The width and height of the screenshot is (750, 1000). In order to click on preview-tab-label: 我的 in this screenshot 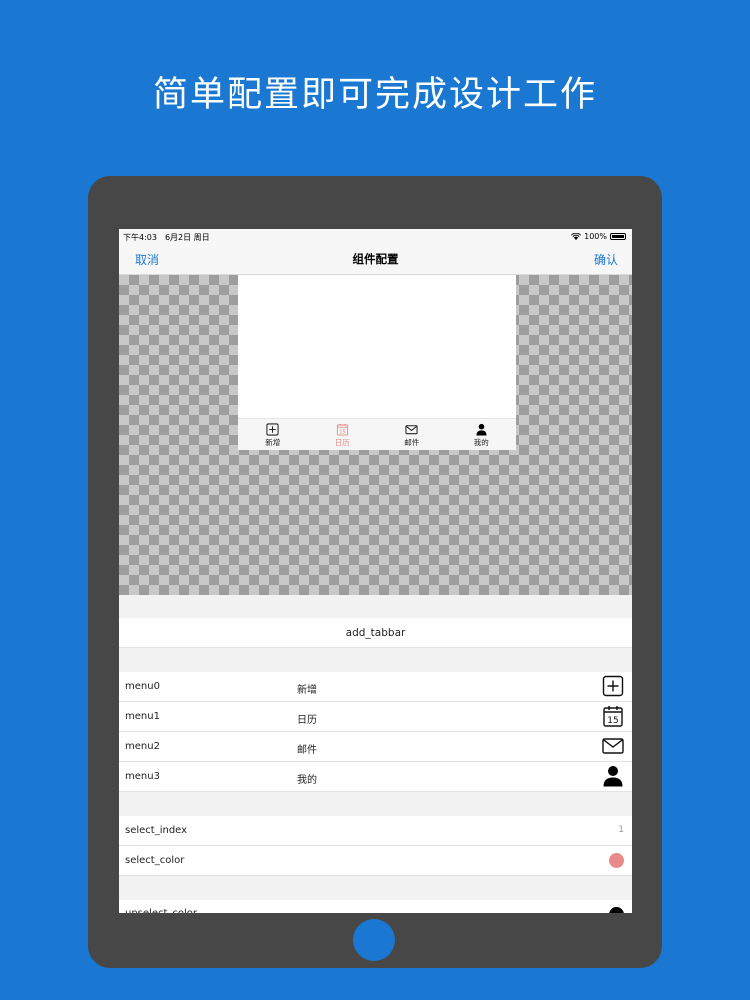, I will do `click(481, 442)`.